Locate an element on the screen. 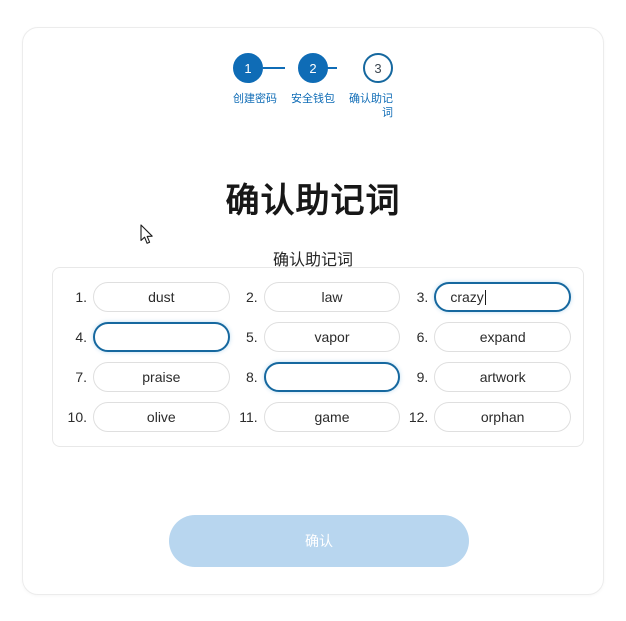  stepper-labels: 创建密码 安全钱包 确认助记词 is located at coordinates (313, 106).